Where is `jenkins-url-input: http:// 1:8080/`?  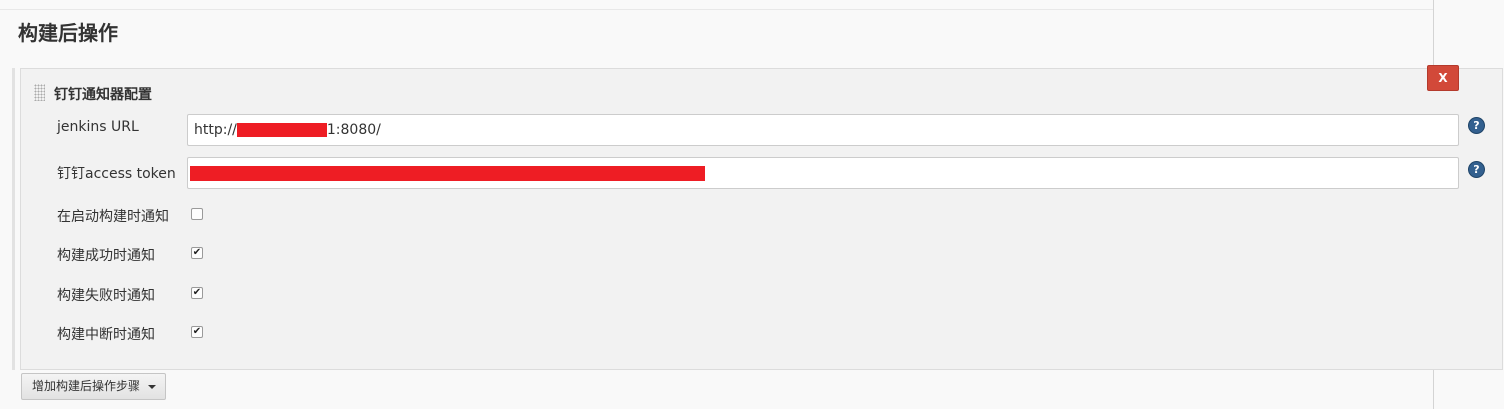
jenkins-url-input: http:// 1:8080/ is located at coordinates (823, 130).